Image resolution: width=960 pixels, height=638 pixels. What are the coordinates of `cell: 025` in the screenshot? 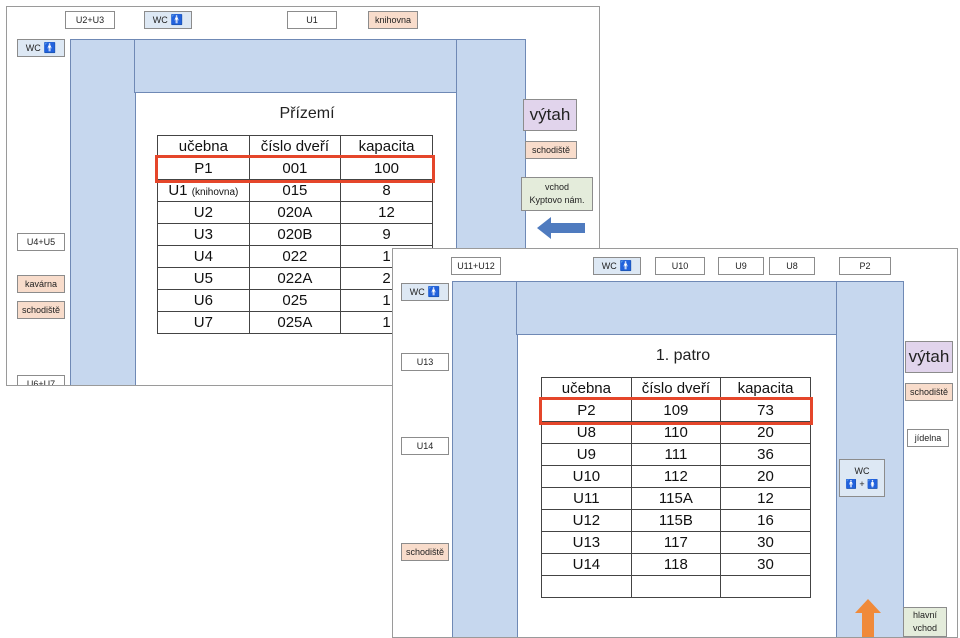 It's located at (295, 300).